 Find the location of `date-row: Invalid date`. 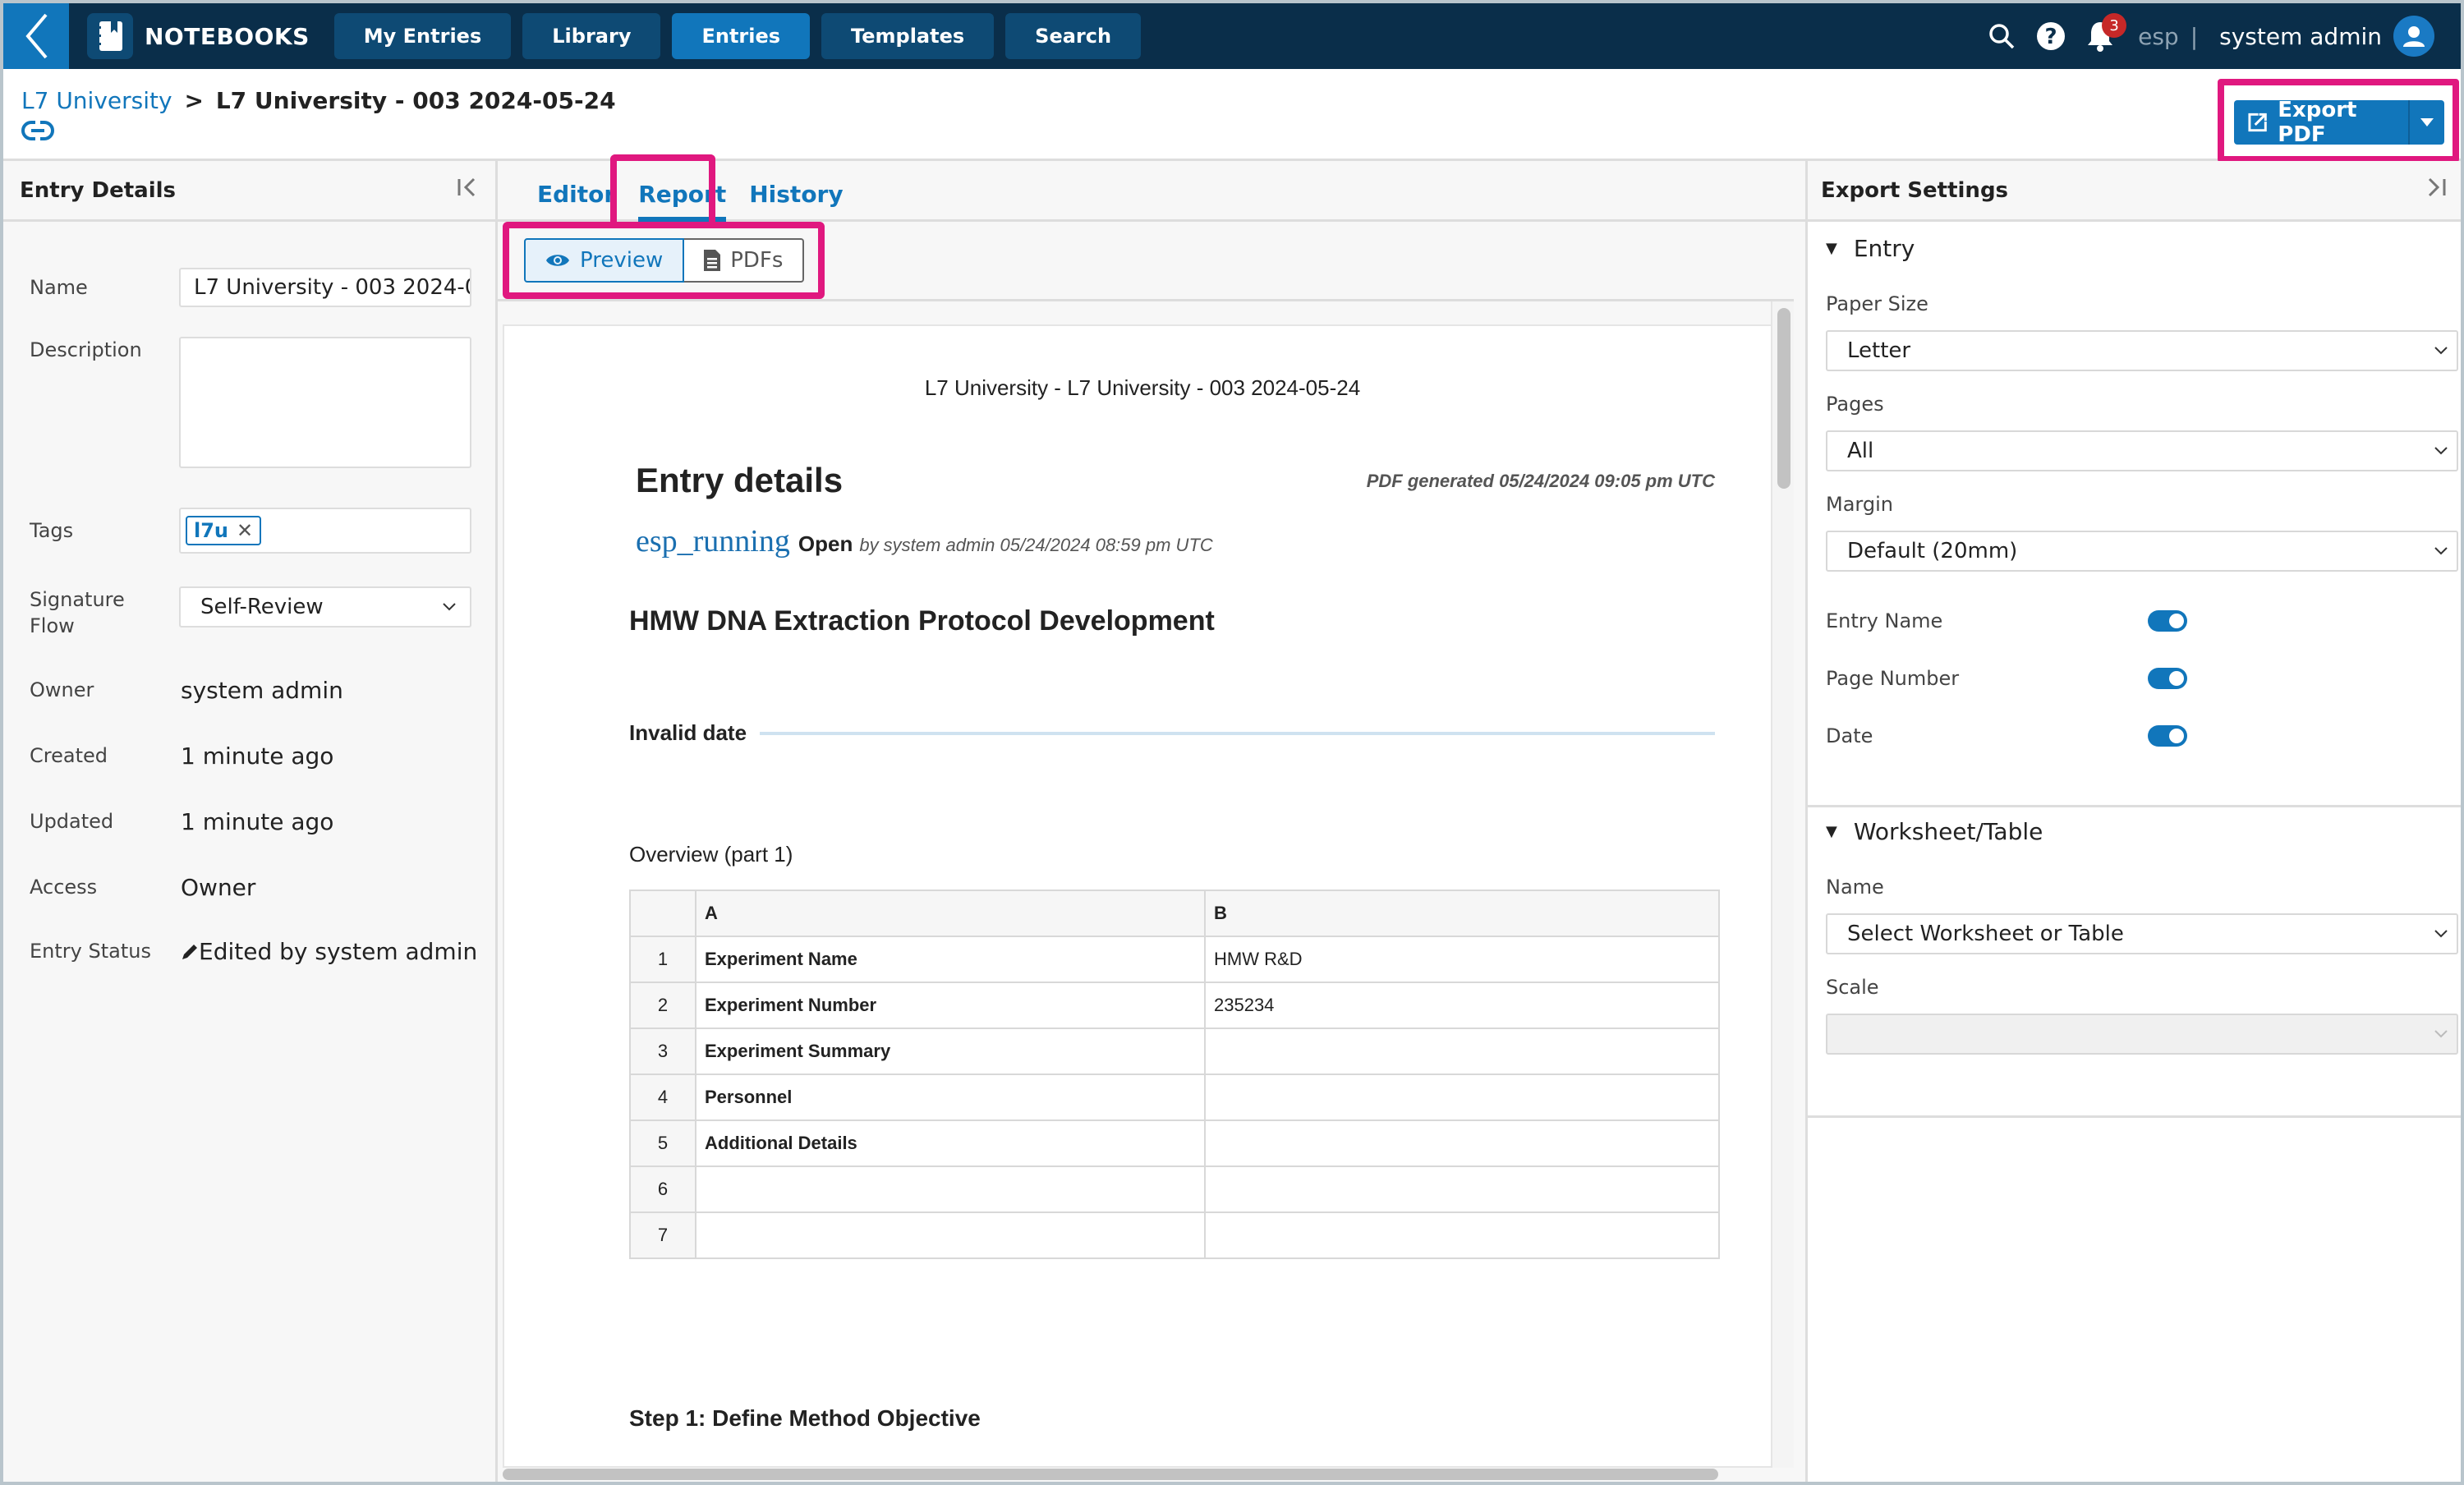

date-row: Invalid date is located at coordinates (1172, 733).